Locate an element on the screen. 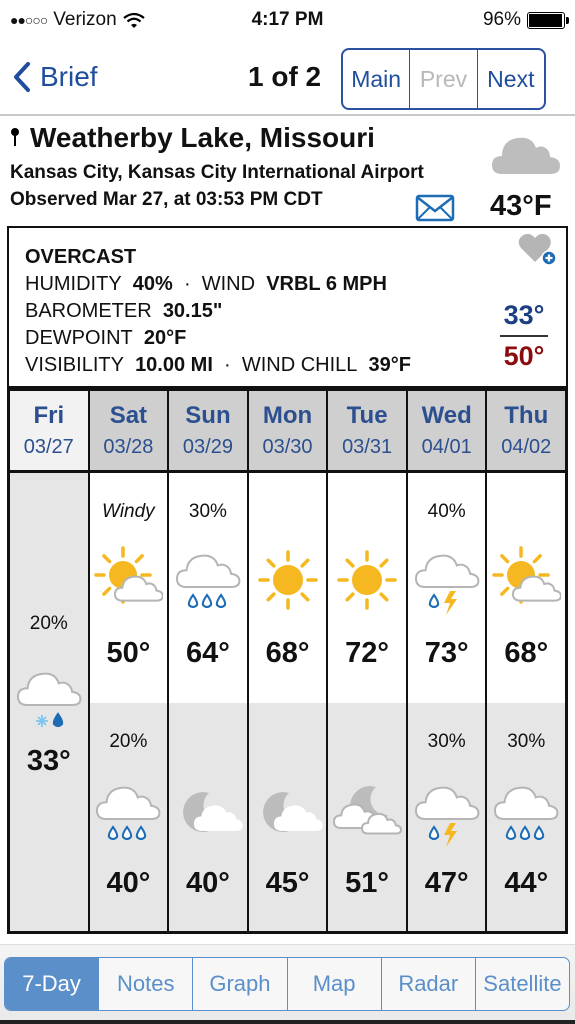 Image resolution: width=575 pixels, height=1024 pixels. daytime-forecast: 30% 64° is located at coordinates (208, 588).